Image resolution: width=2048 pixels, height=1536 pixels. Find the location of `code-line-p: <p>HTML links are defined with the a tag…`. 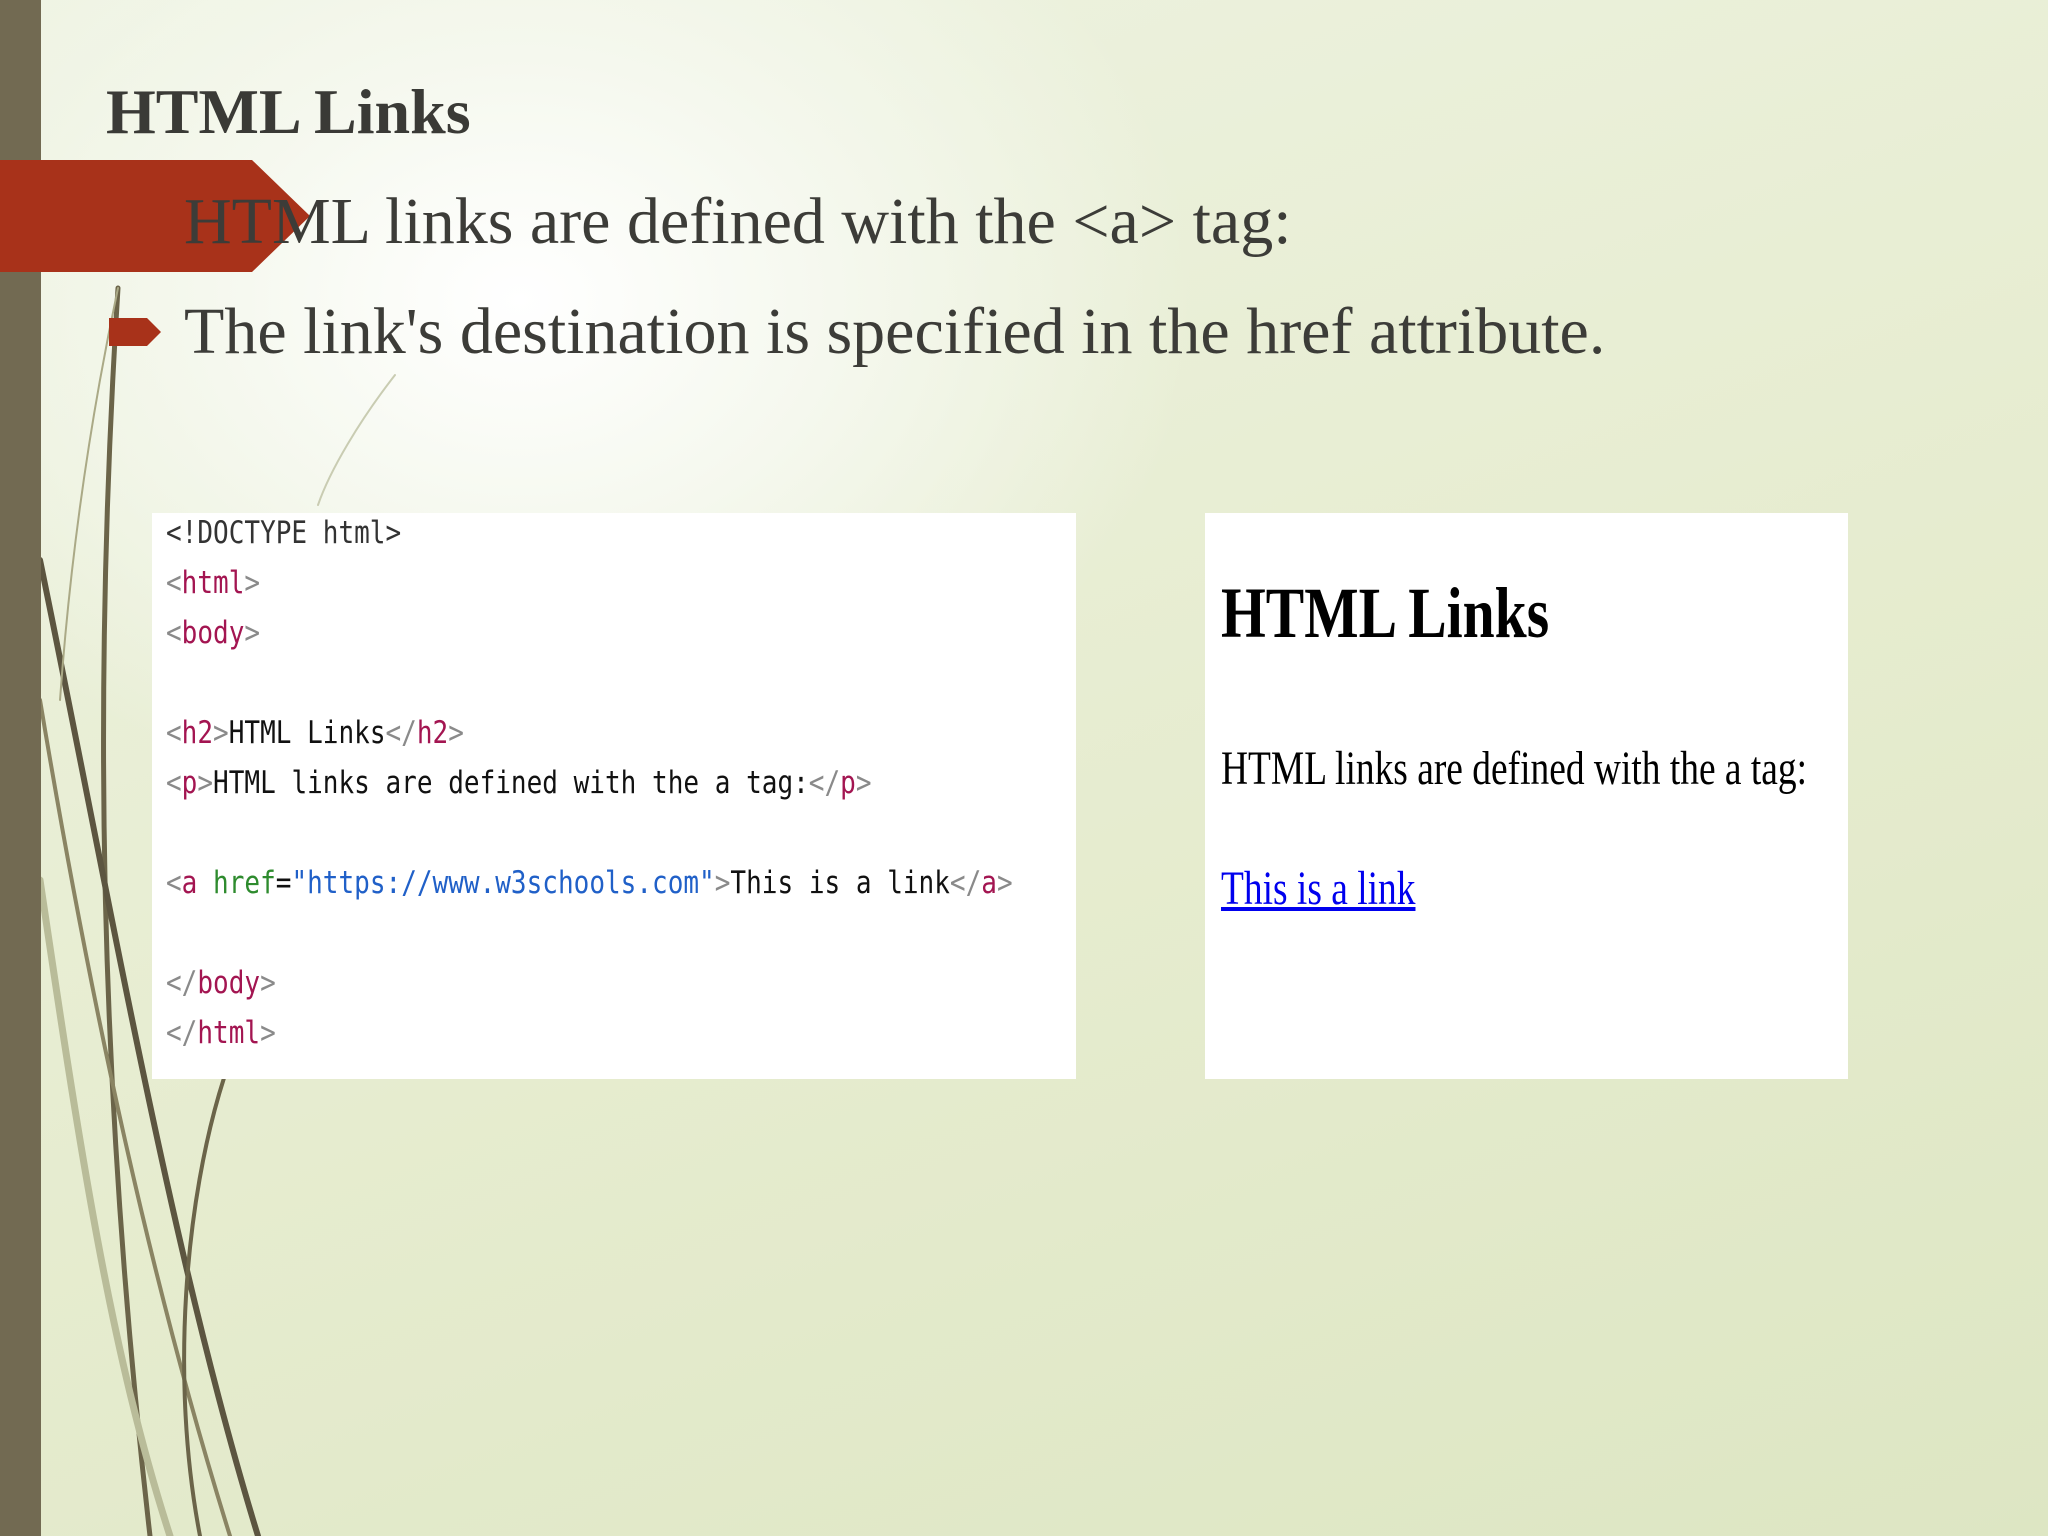

code-line-p: <p>HTML links are defined with the a tag… is located at coordinates (519, 783).